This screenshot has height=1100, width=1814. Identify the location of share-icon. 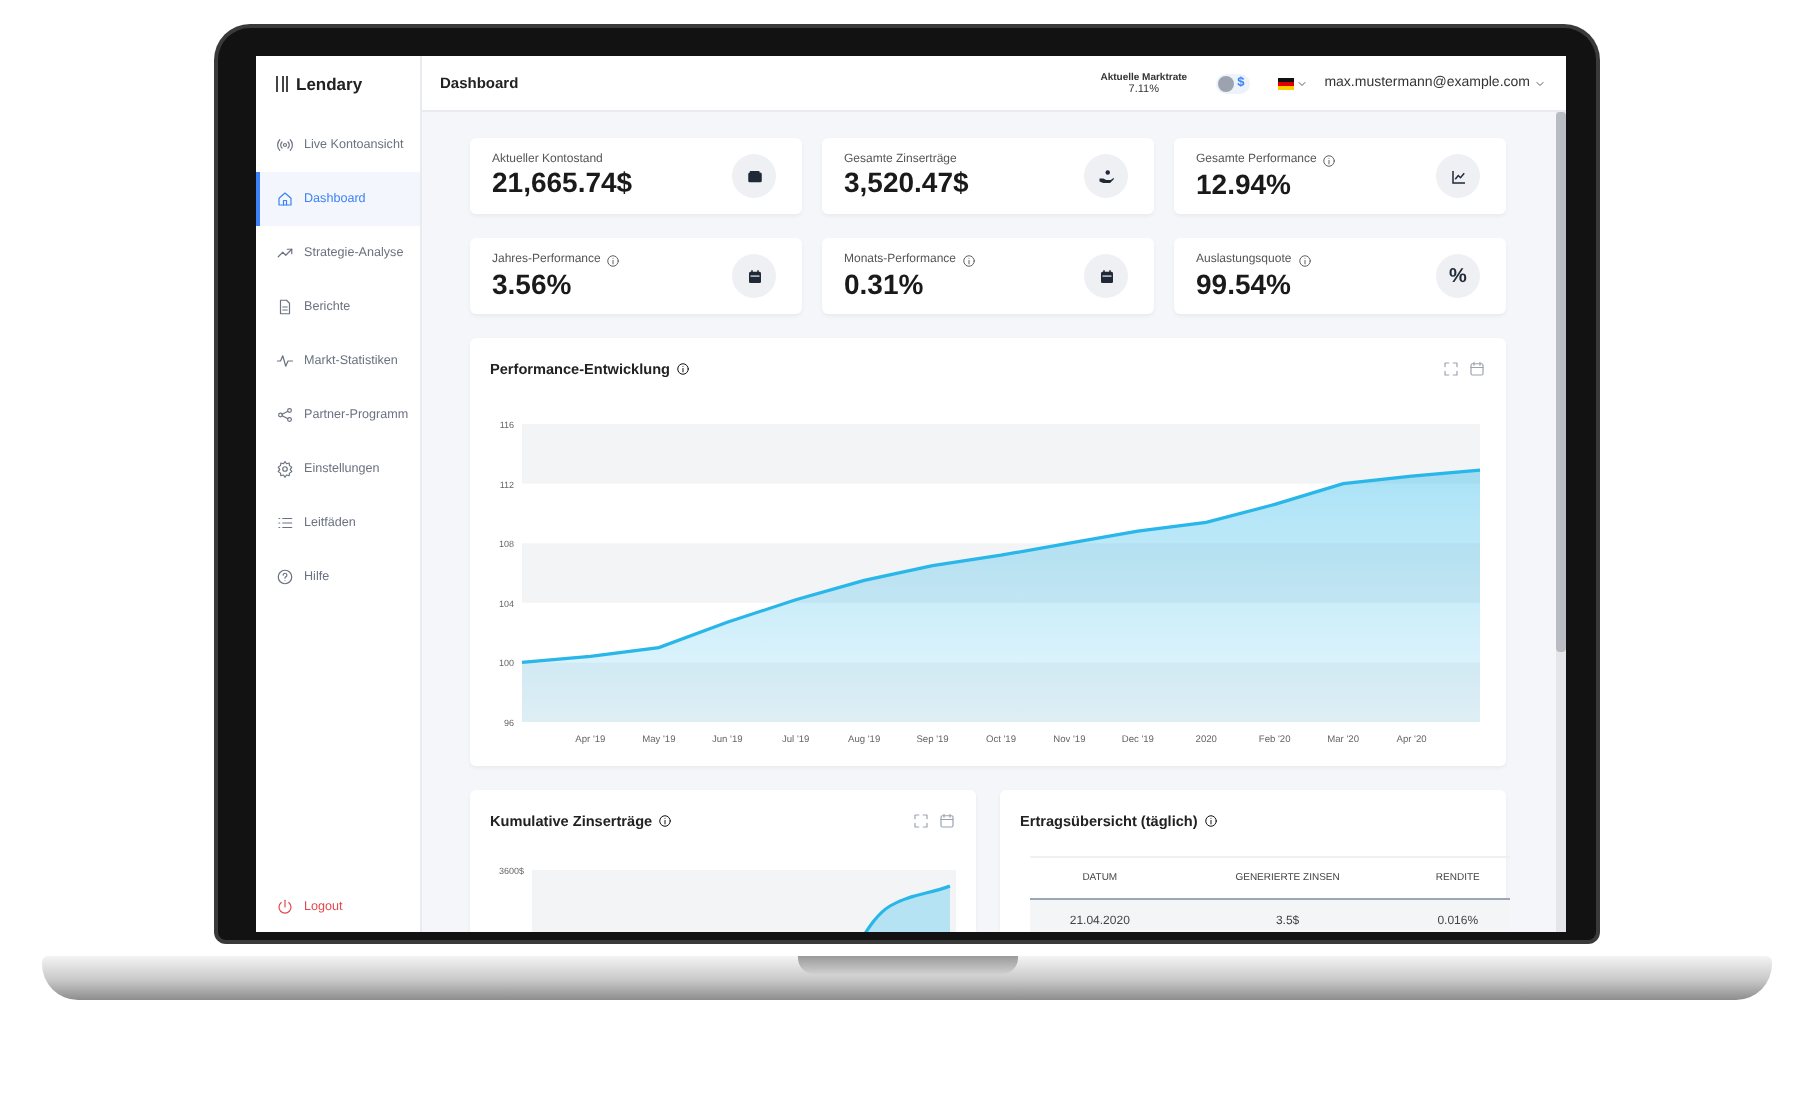
(285, 415).